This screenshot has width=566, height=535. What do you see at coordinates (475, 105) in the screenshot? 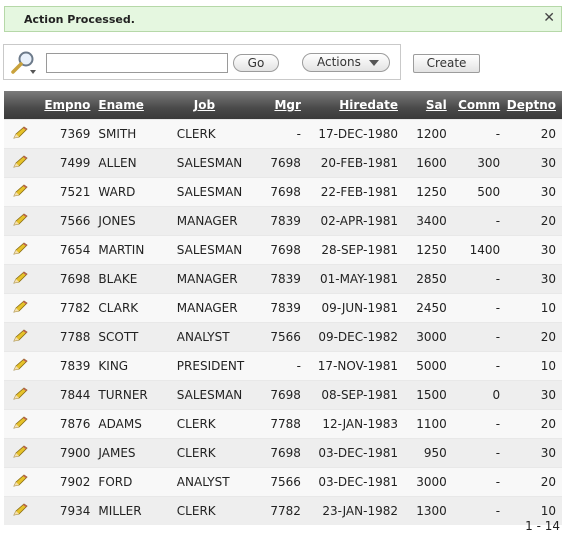
I see `column-header-comm: Comm` at bounding box center [475, 105].